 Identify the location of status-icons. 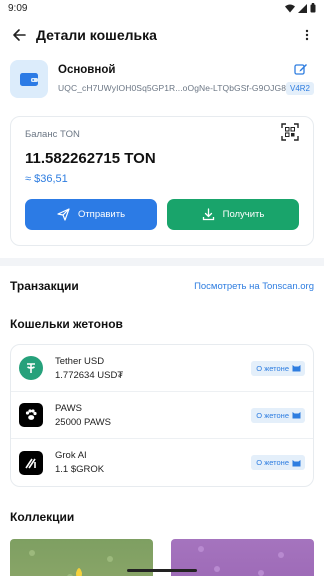
(300, 8).